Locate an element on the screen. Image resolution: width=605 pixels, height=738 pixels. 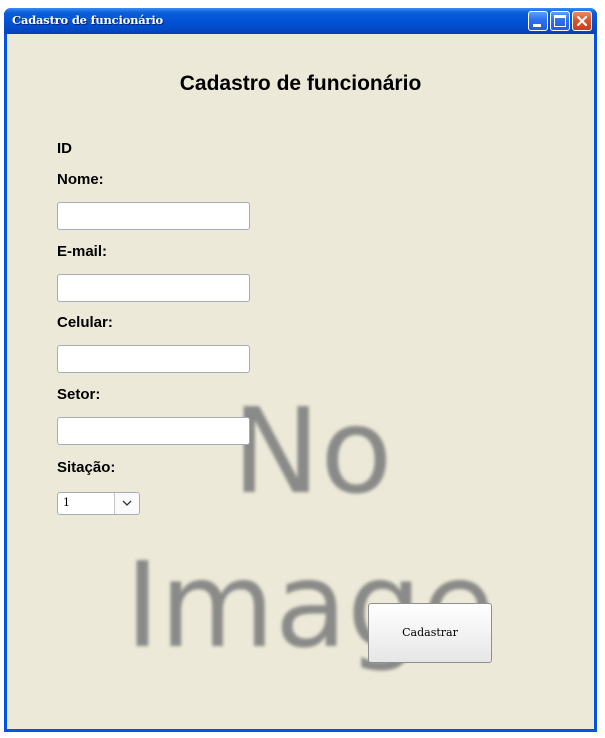
celular-label: Celular: is located at coordinates (85, 322).